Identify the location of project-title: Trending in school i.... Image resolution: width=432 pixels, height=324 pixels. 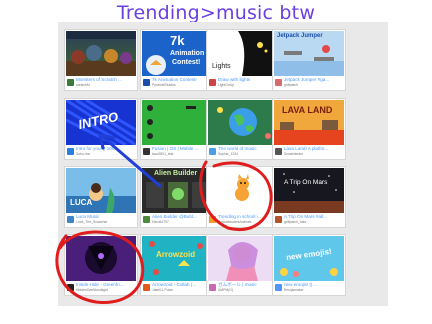
(248, 216).